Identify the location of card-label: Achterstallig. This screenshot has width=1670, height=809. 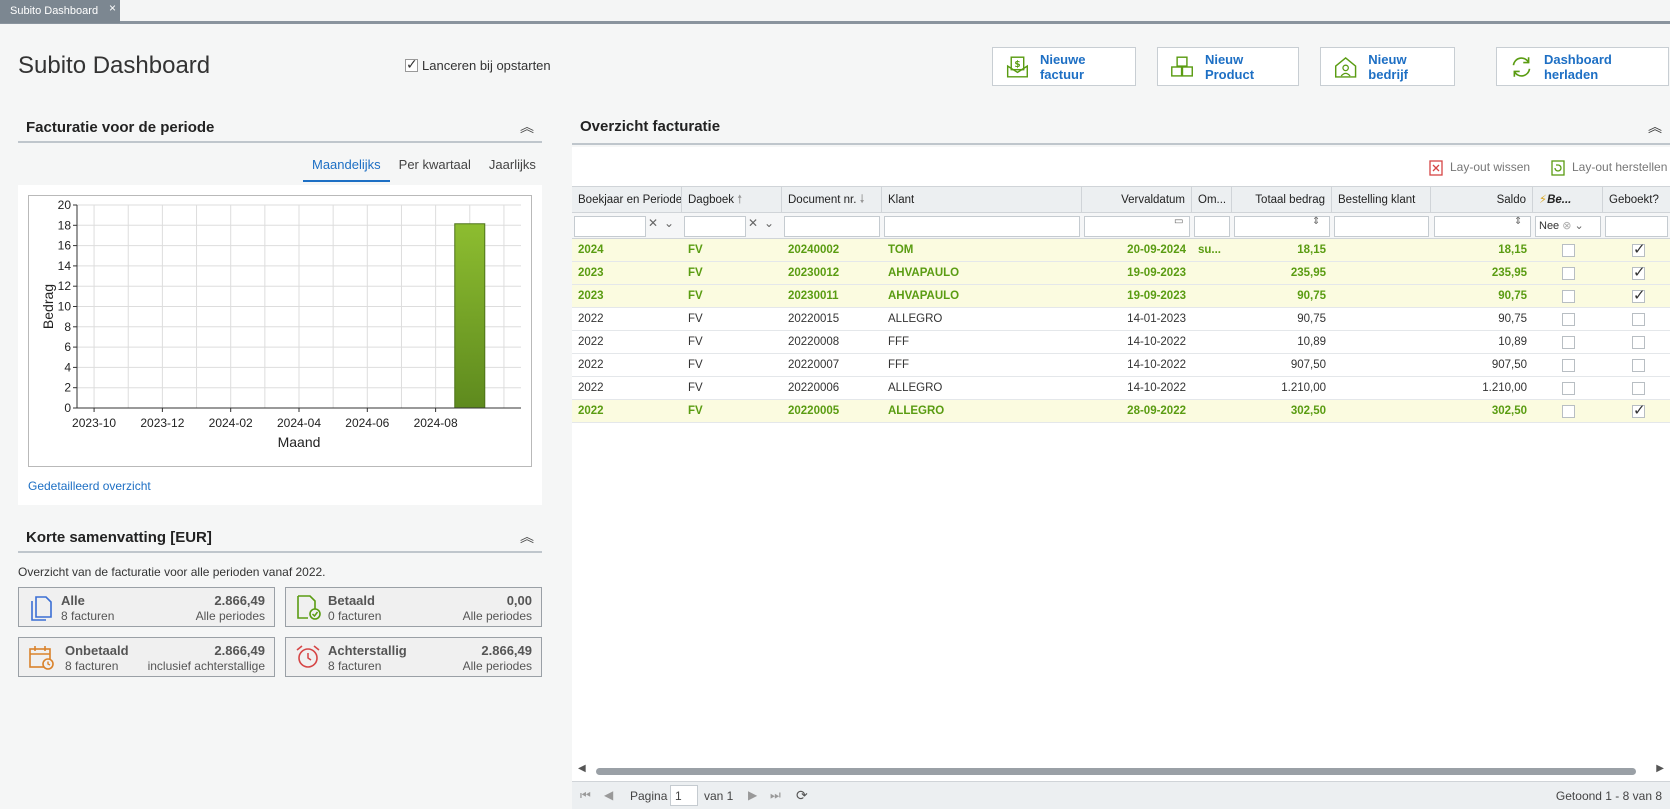
(367, 650).